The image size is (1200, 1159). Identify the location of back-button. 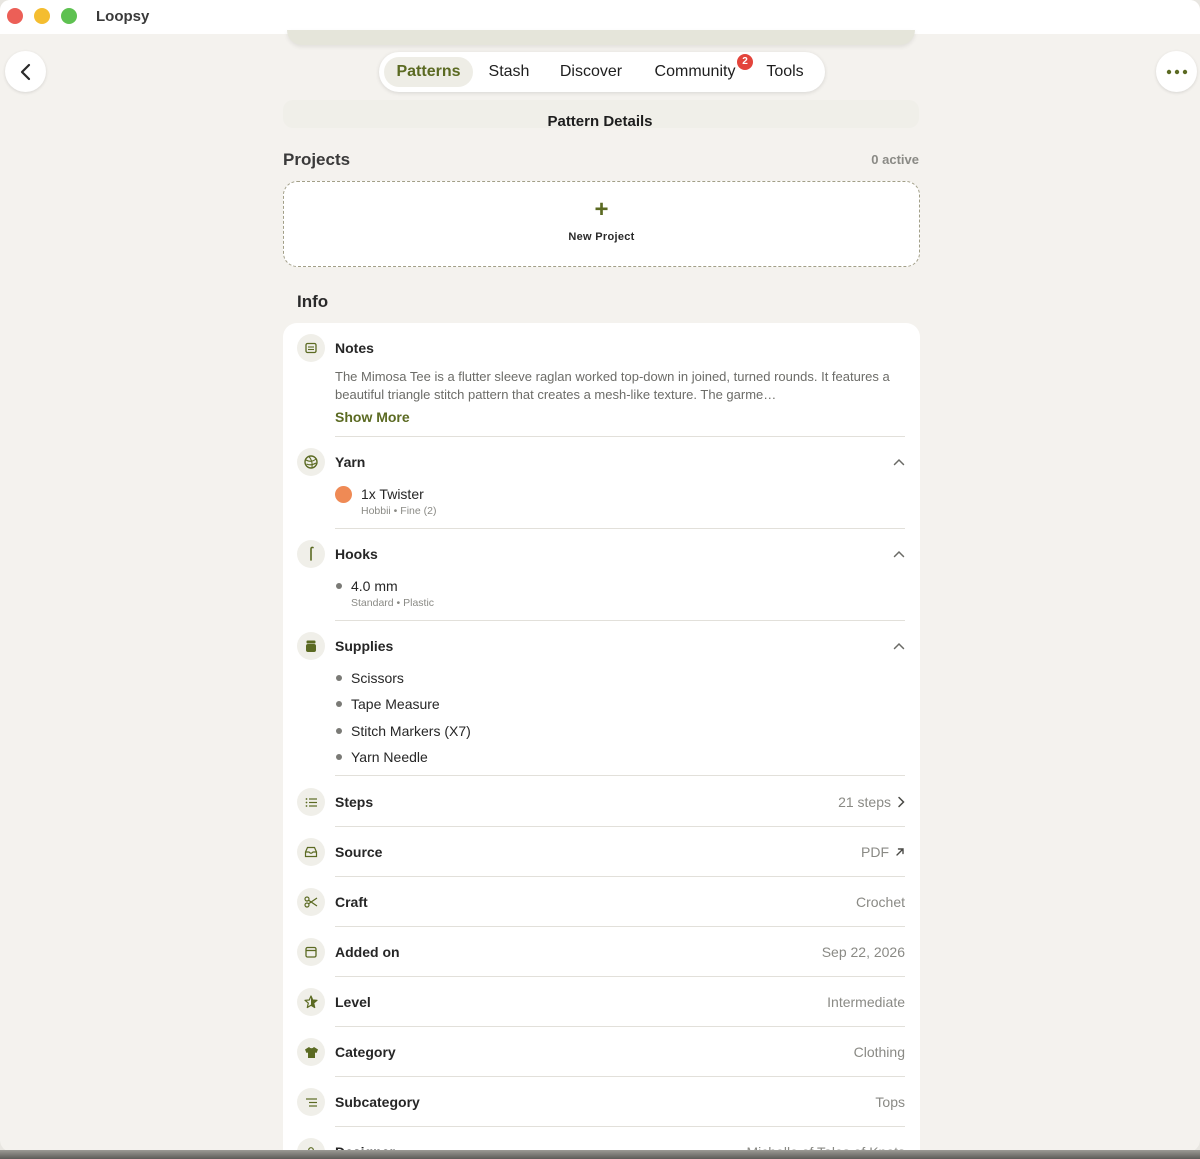
(25, 71).